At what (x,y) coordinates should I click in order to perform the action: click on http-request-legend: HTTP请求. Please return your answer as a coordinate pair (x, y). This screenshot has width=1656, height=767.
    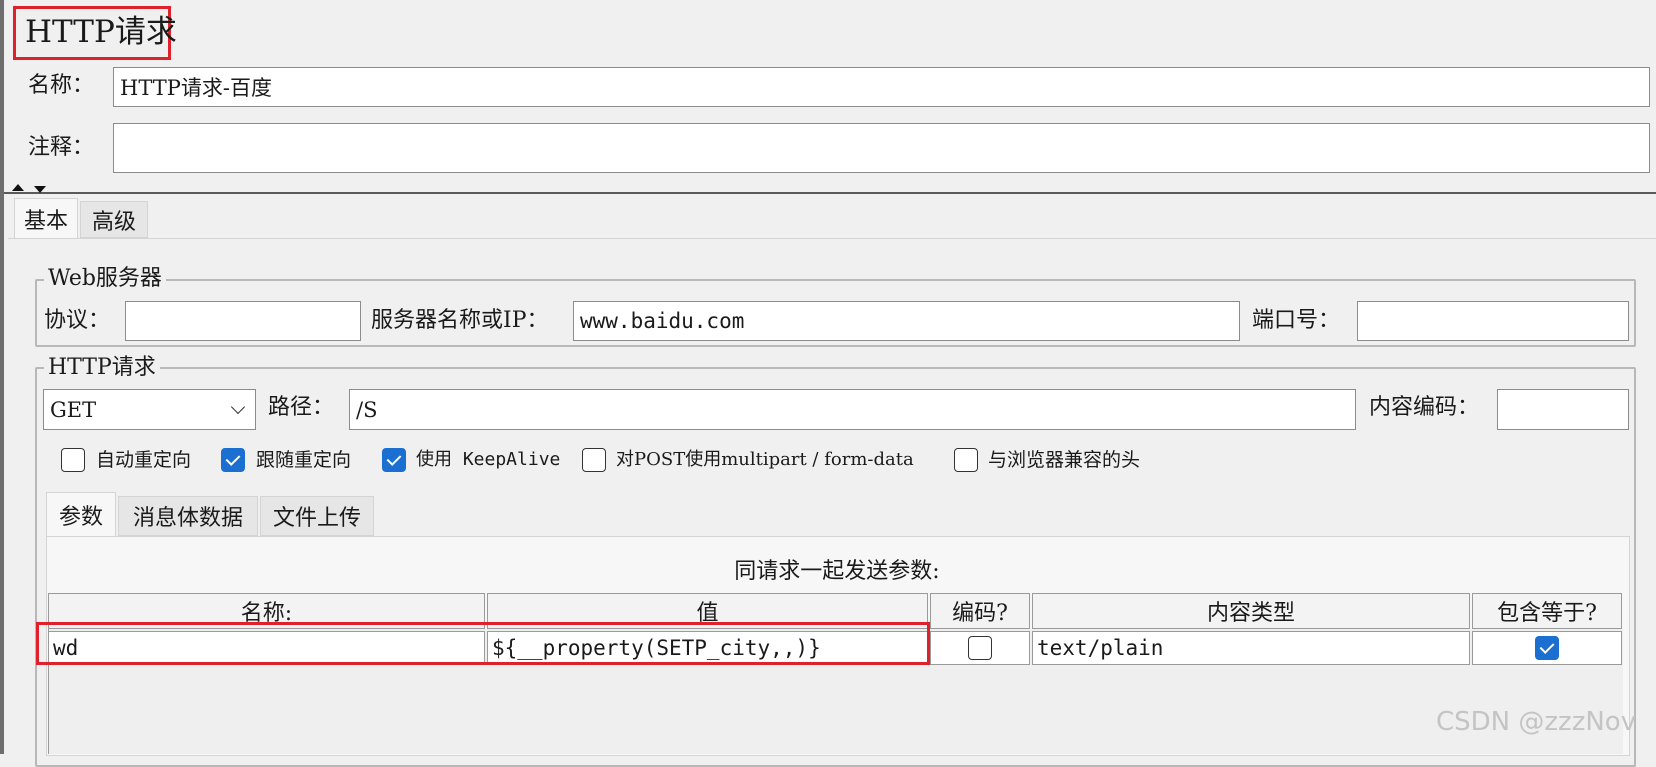
    Looking at the image, I should click on (102, 368).